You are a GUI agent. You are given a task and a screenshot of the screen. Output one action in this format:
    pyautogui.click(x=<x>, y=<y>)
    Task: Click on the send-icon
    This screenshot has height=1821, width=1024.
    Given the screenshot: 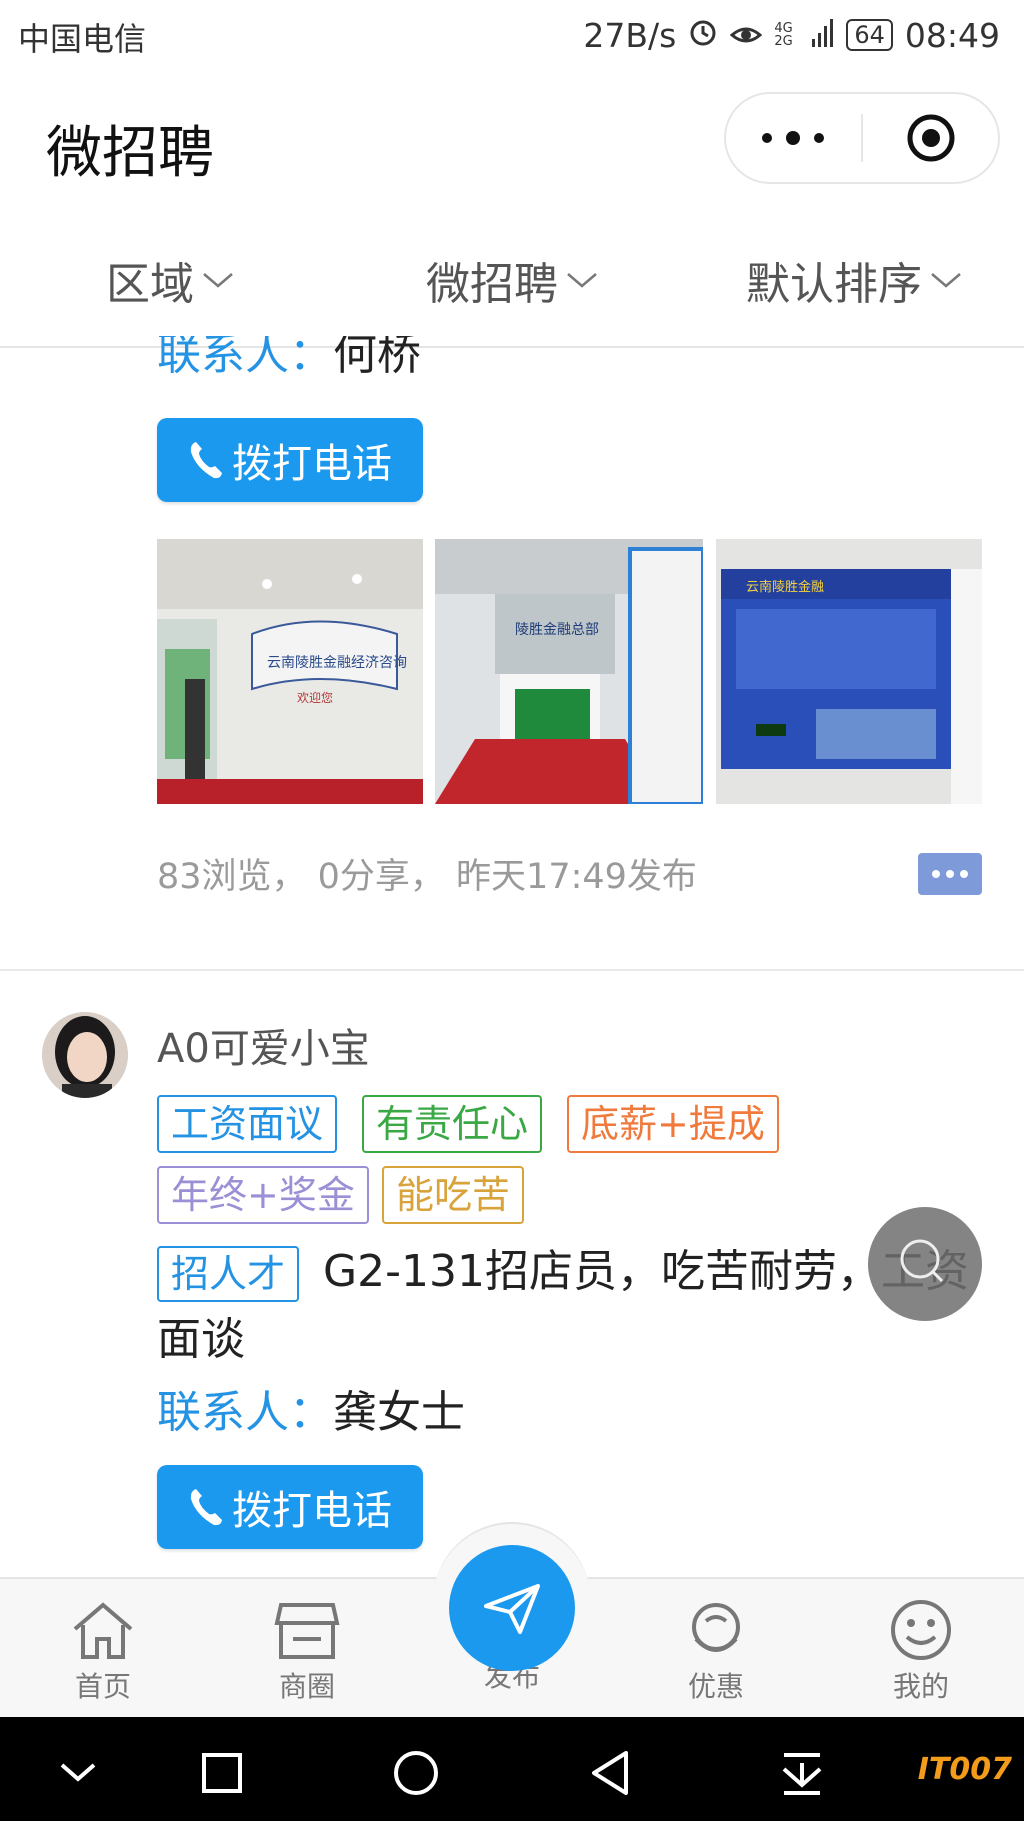 What is the action you would take?
    pyautogui.click(x=512, y=1609)
    